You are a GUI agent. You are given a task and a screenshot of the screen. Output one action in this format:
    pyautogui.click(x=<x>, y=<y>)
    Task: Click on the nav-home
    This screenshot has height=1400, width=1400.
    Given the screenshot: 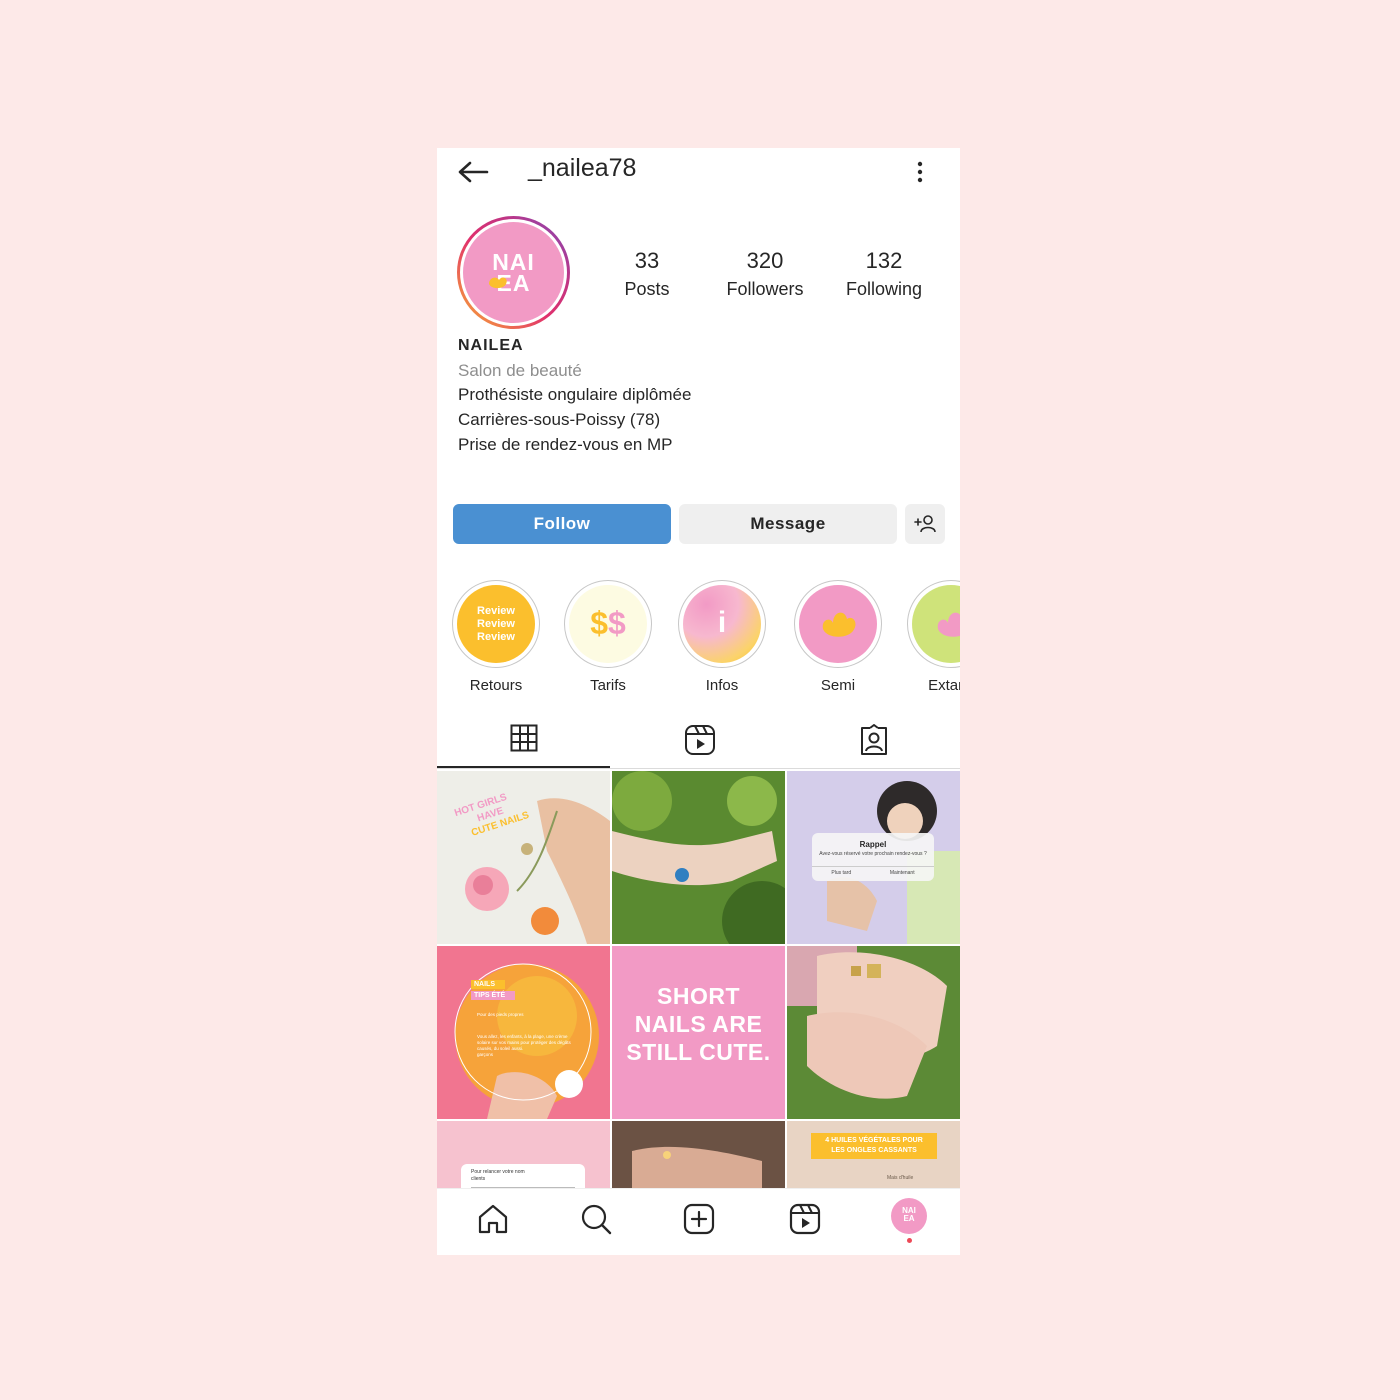 What is the action you would take?
    pyautogui.click(x=493, y=1219)
    